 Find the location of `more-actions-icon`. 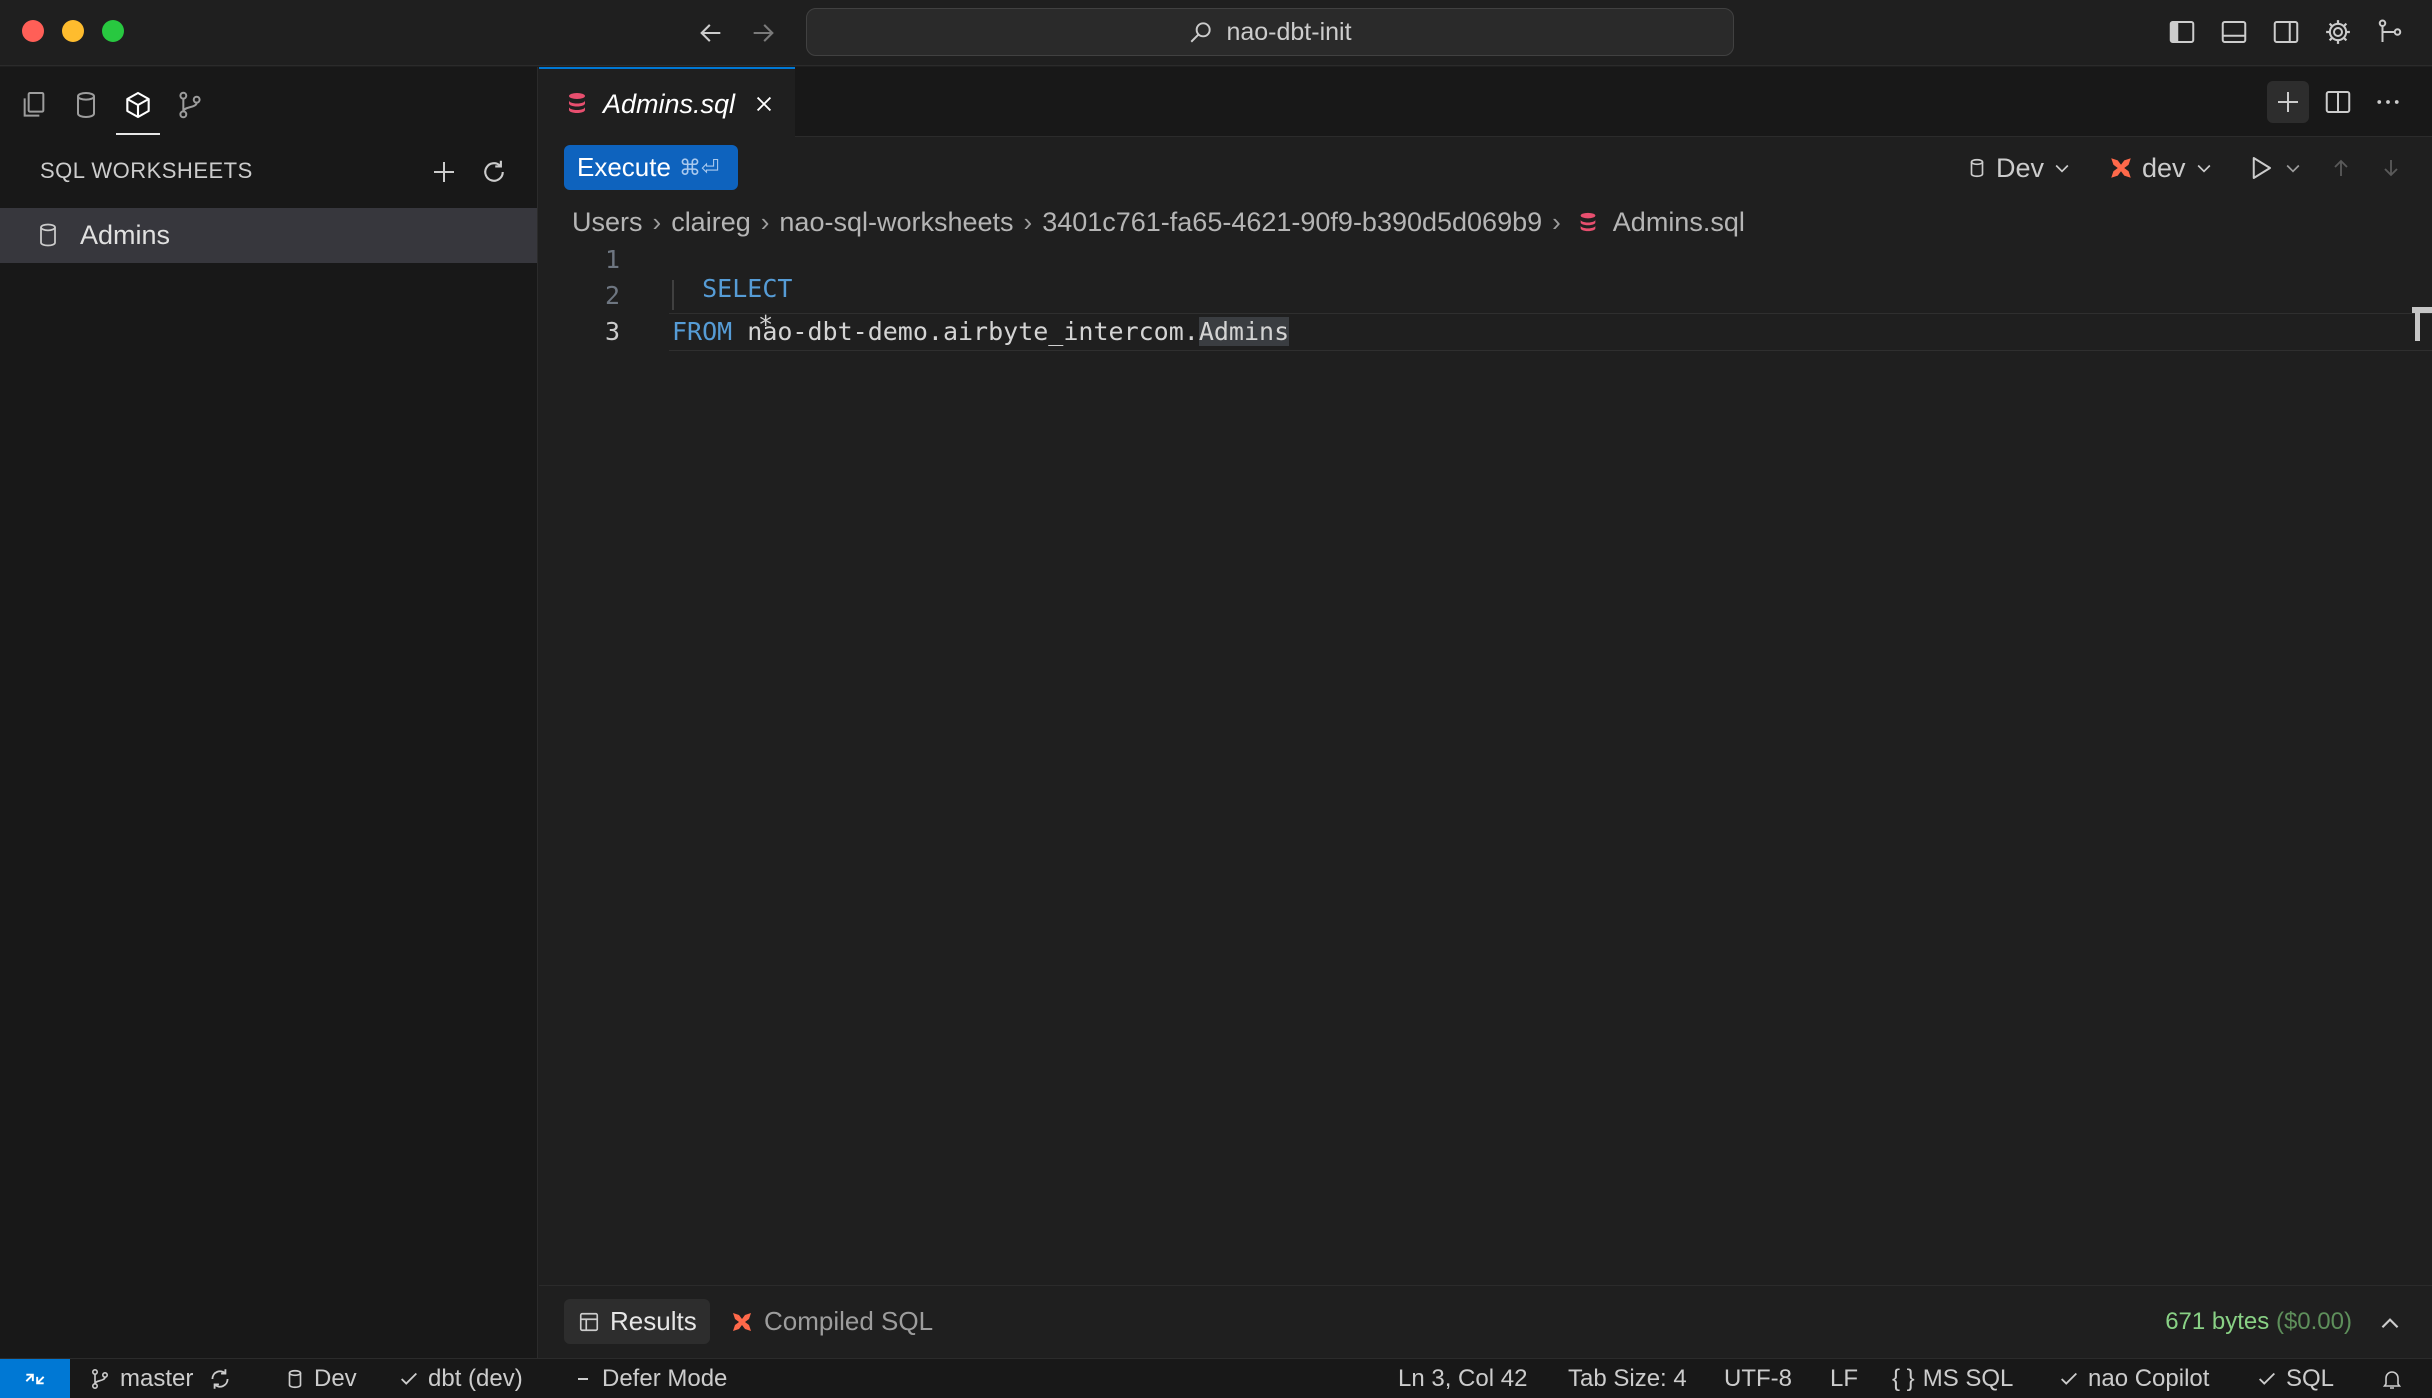

more-actions-icon is located at coordinates (2388, 102).